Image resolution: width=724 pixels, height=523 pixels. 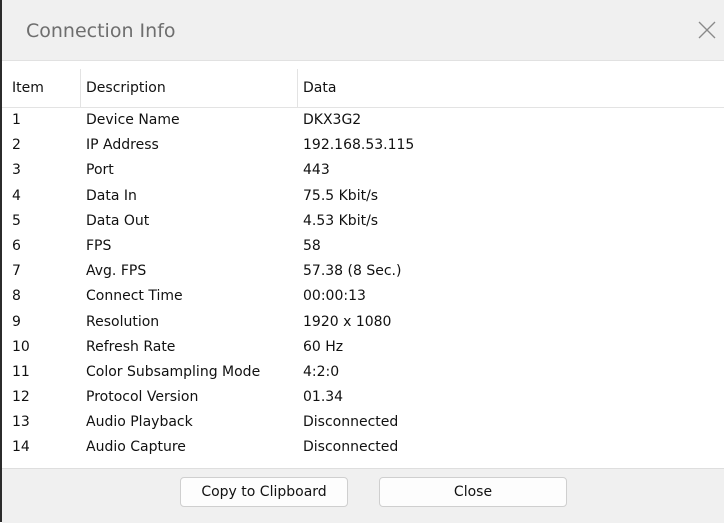 I want to click on close-icon, so click(x=707, y=30).